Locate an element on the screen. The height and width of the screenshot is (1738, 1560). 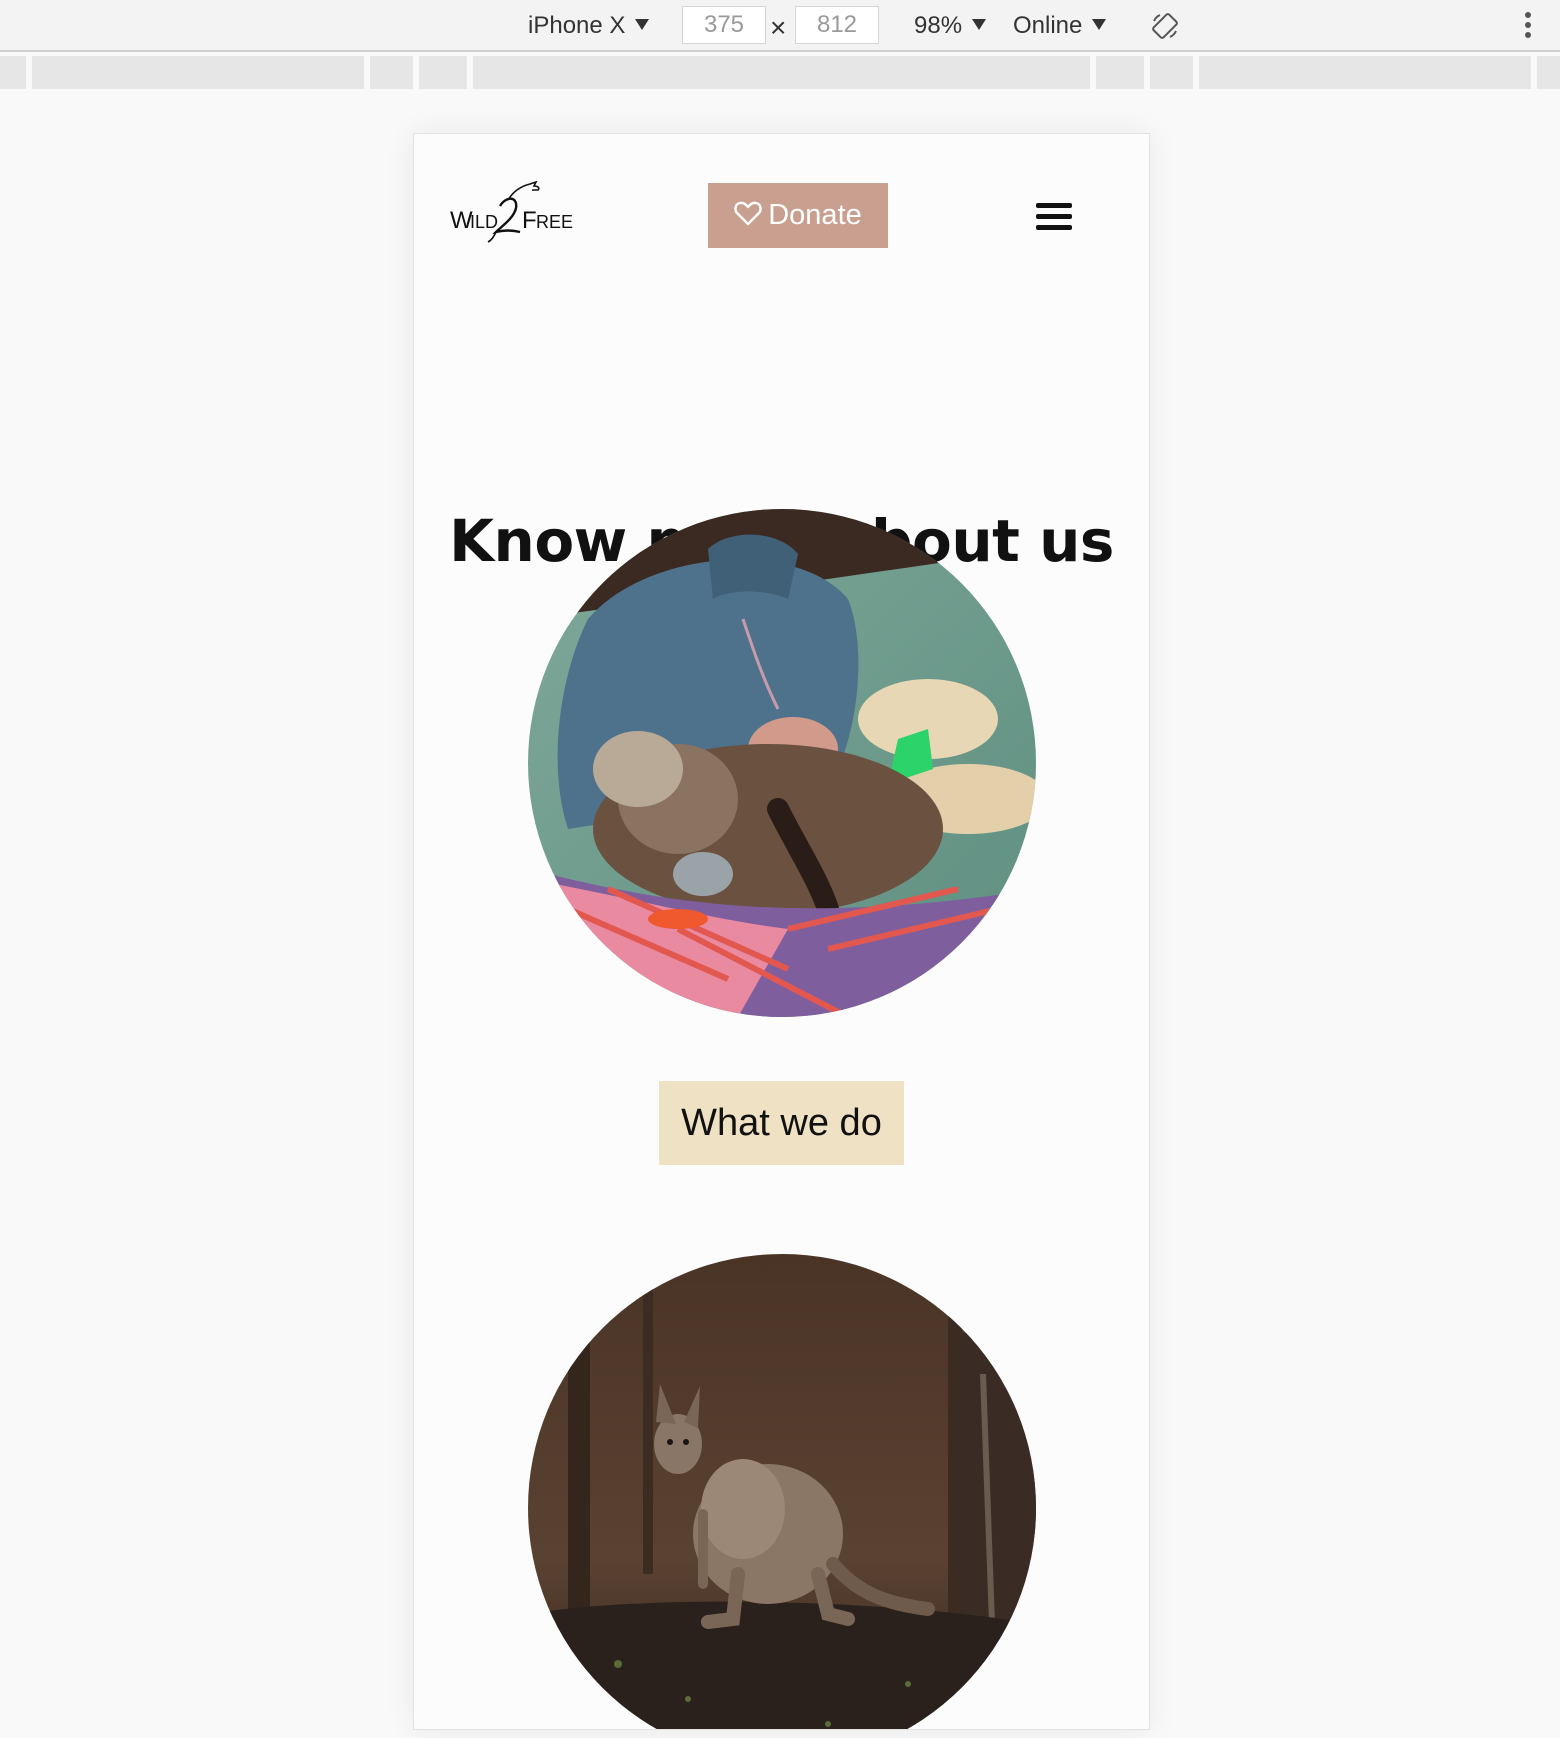
what-we-do-button: What we do is located at coordinates (781, 1123).